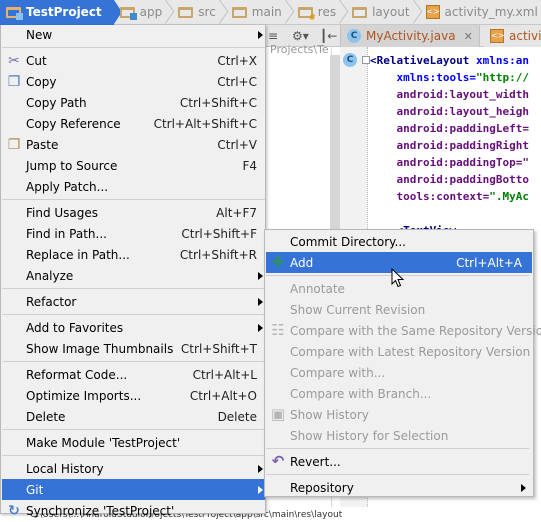 Image resolution: width=541 pixels, height=522 pixels. What do you see at coordinates (14, 145) in the screenshot?
I see `paste-icon: ❐` at bounding box center [14, 145].